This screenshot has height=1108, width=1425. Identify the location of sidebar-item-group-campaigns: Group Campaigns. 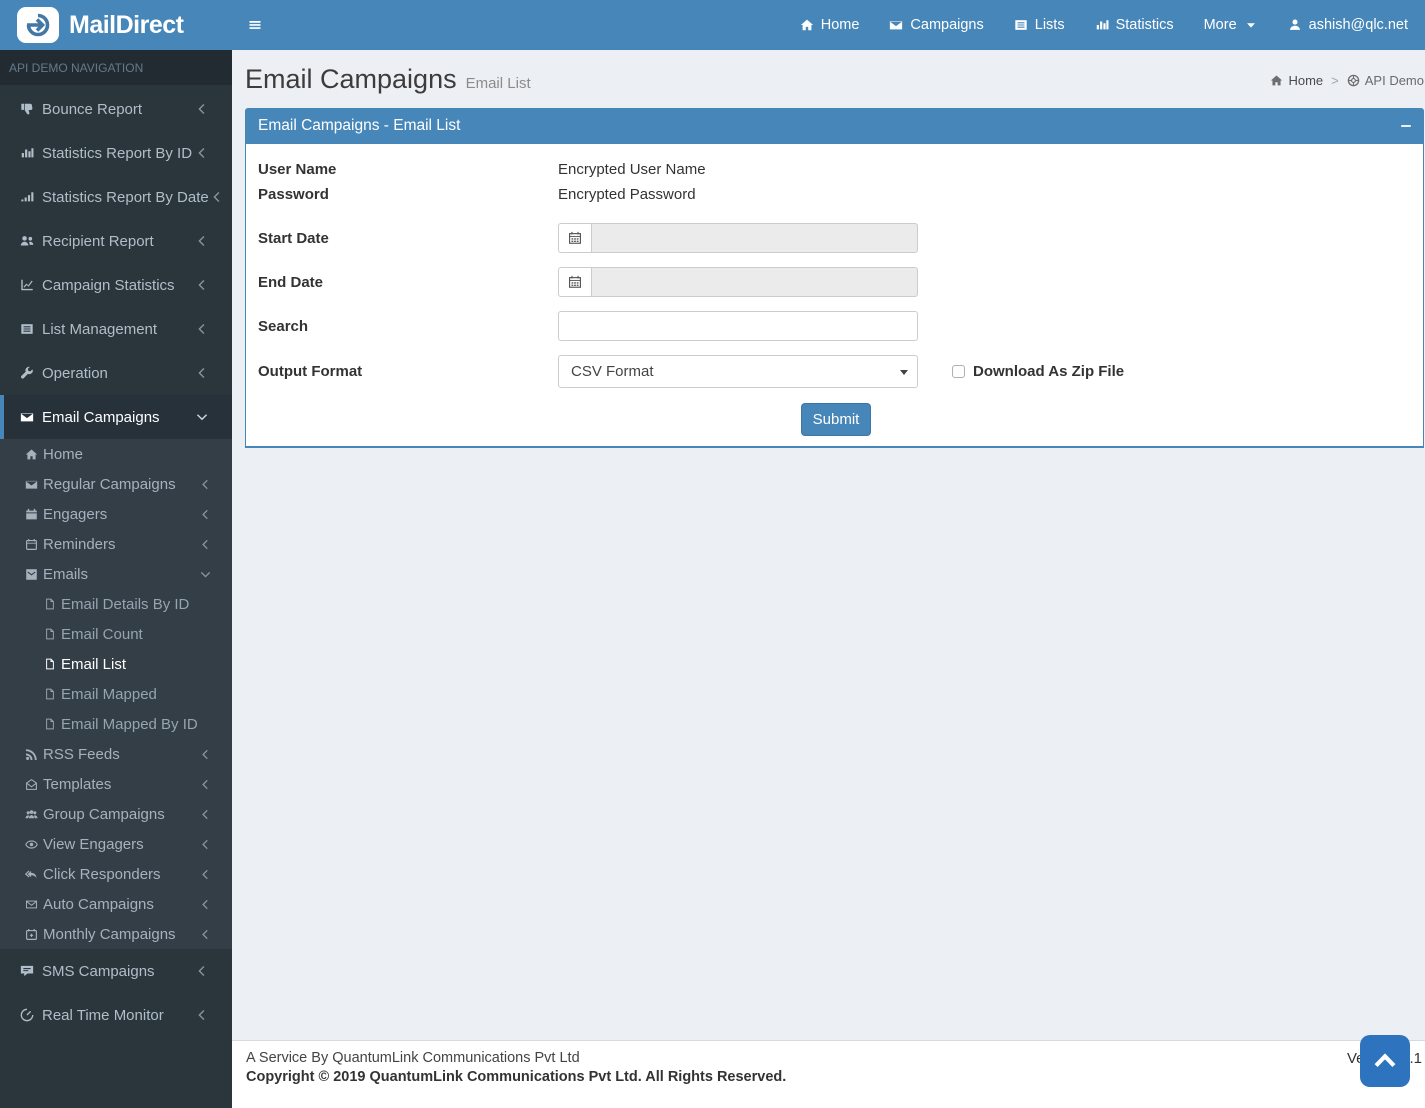
(116, 814).